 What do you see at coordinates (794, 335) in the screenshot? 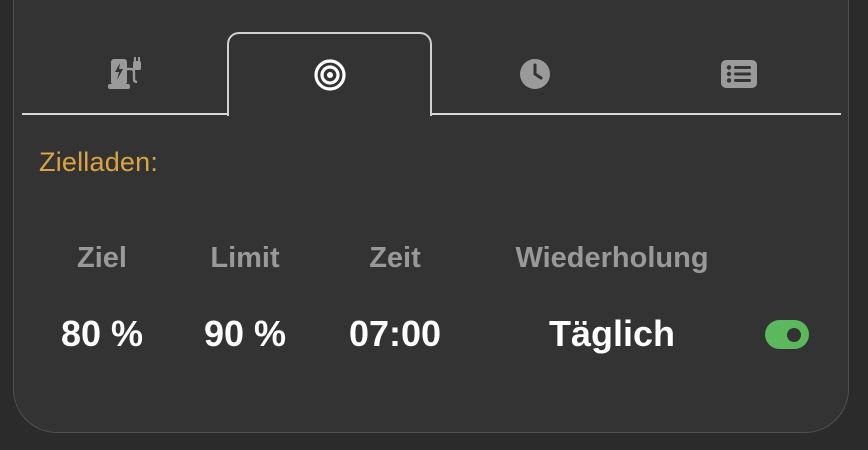
I see `toggle-knob` at bounding box center [794, 335].